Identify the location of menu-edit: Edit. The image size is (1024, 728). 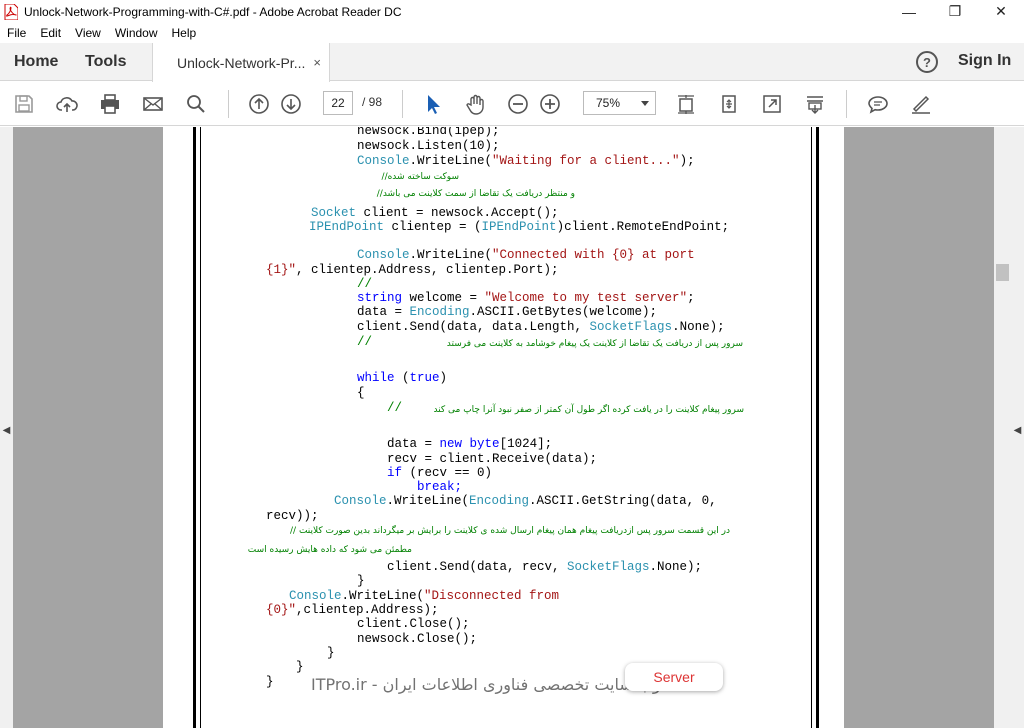
(50, 33).